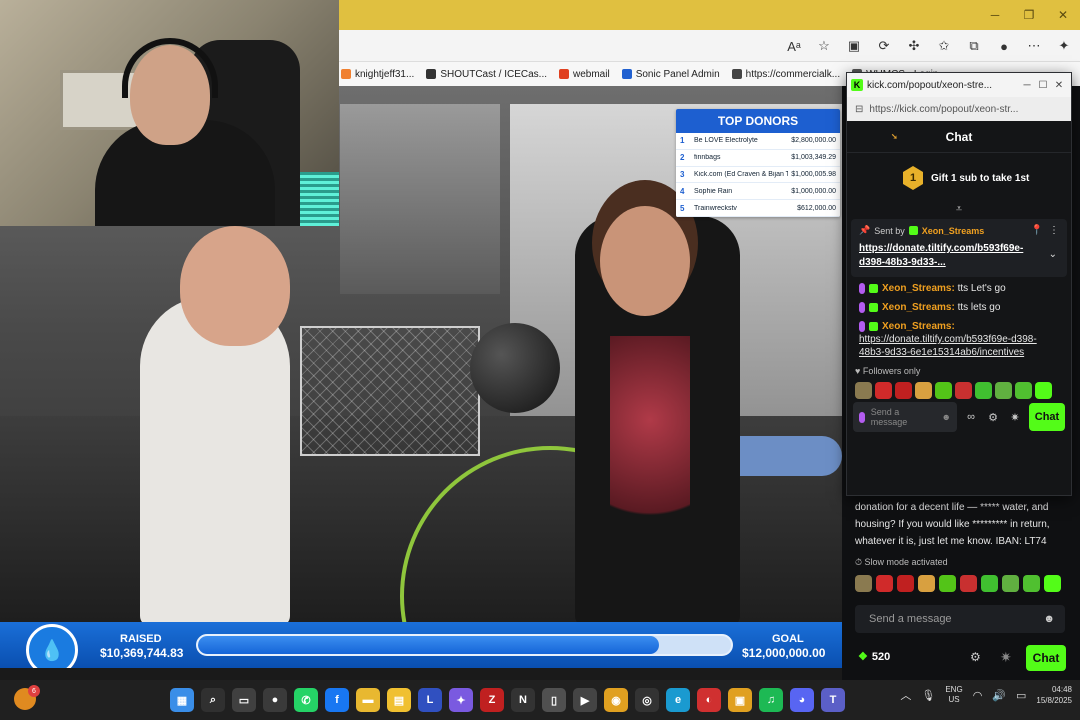 This screenshot has height=720, width=1080. I want to click on app-red-icon: ◐, so click(709, 700).